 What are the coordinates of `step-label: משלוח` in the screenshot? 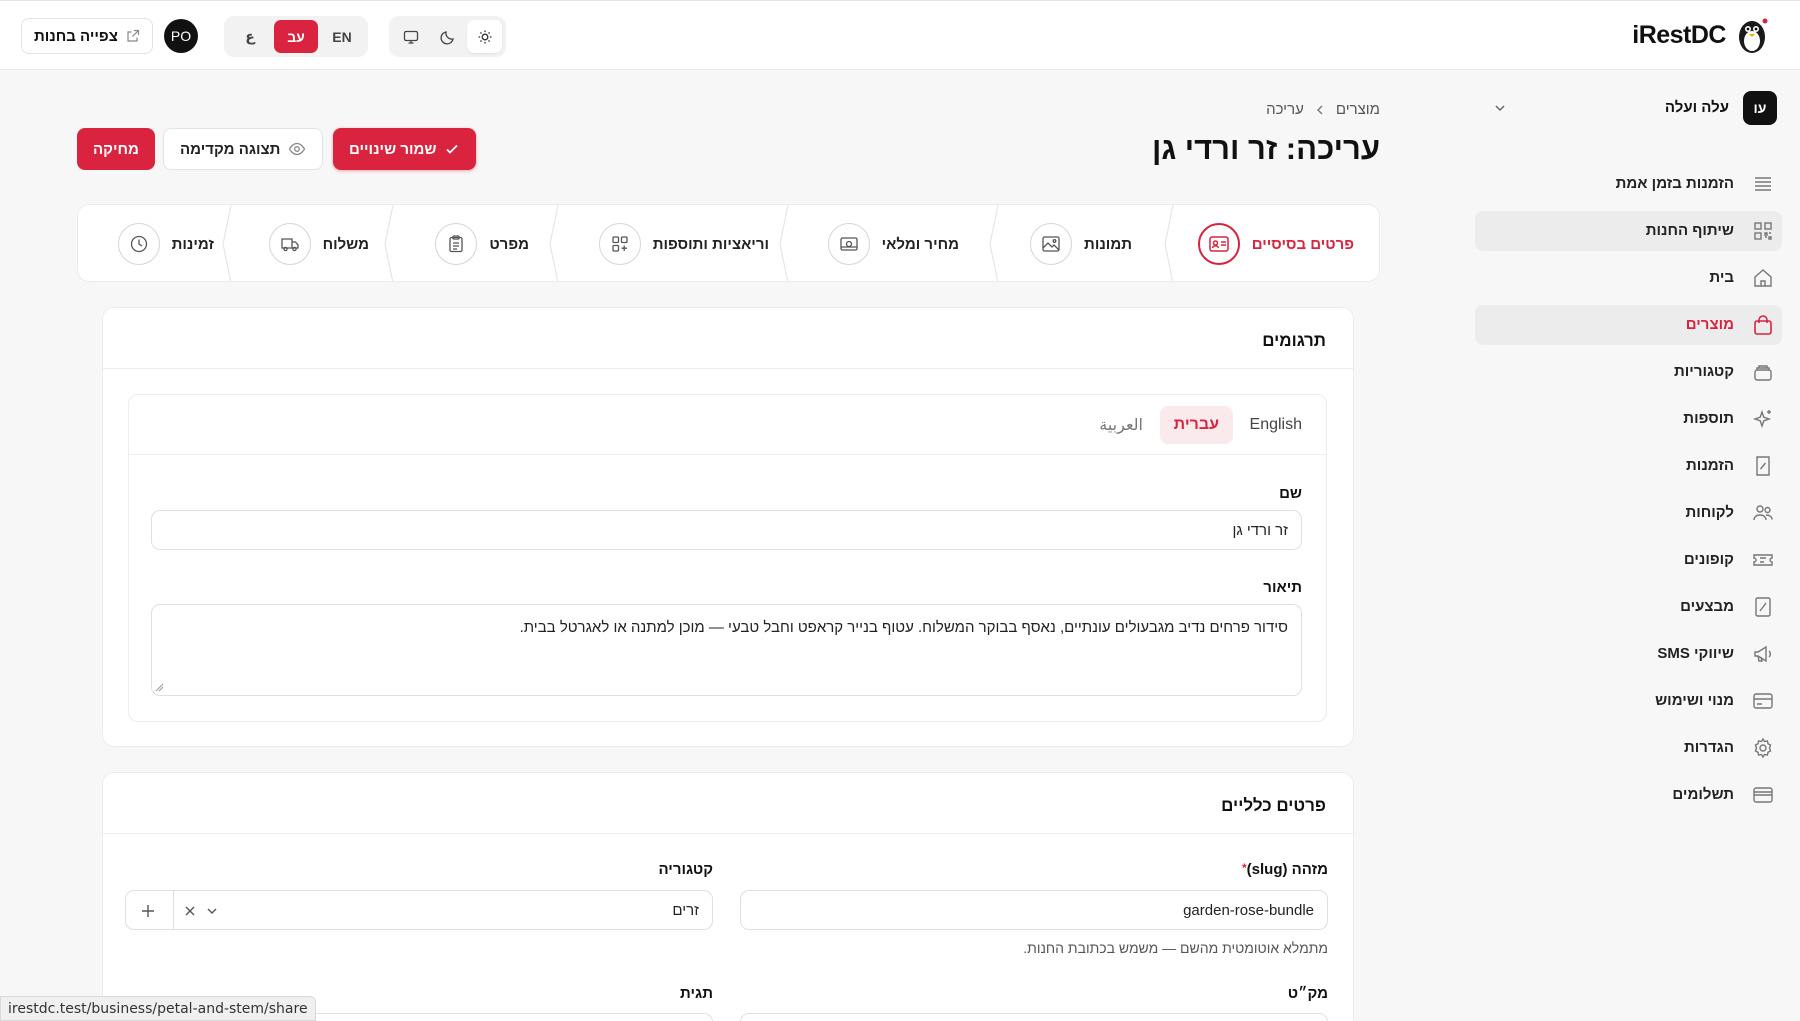 It's located at (345, 244).